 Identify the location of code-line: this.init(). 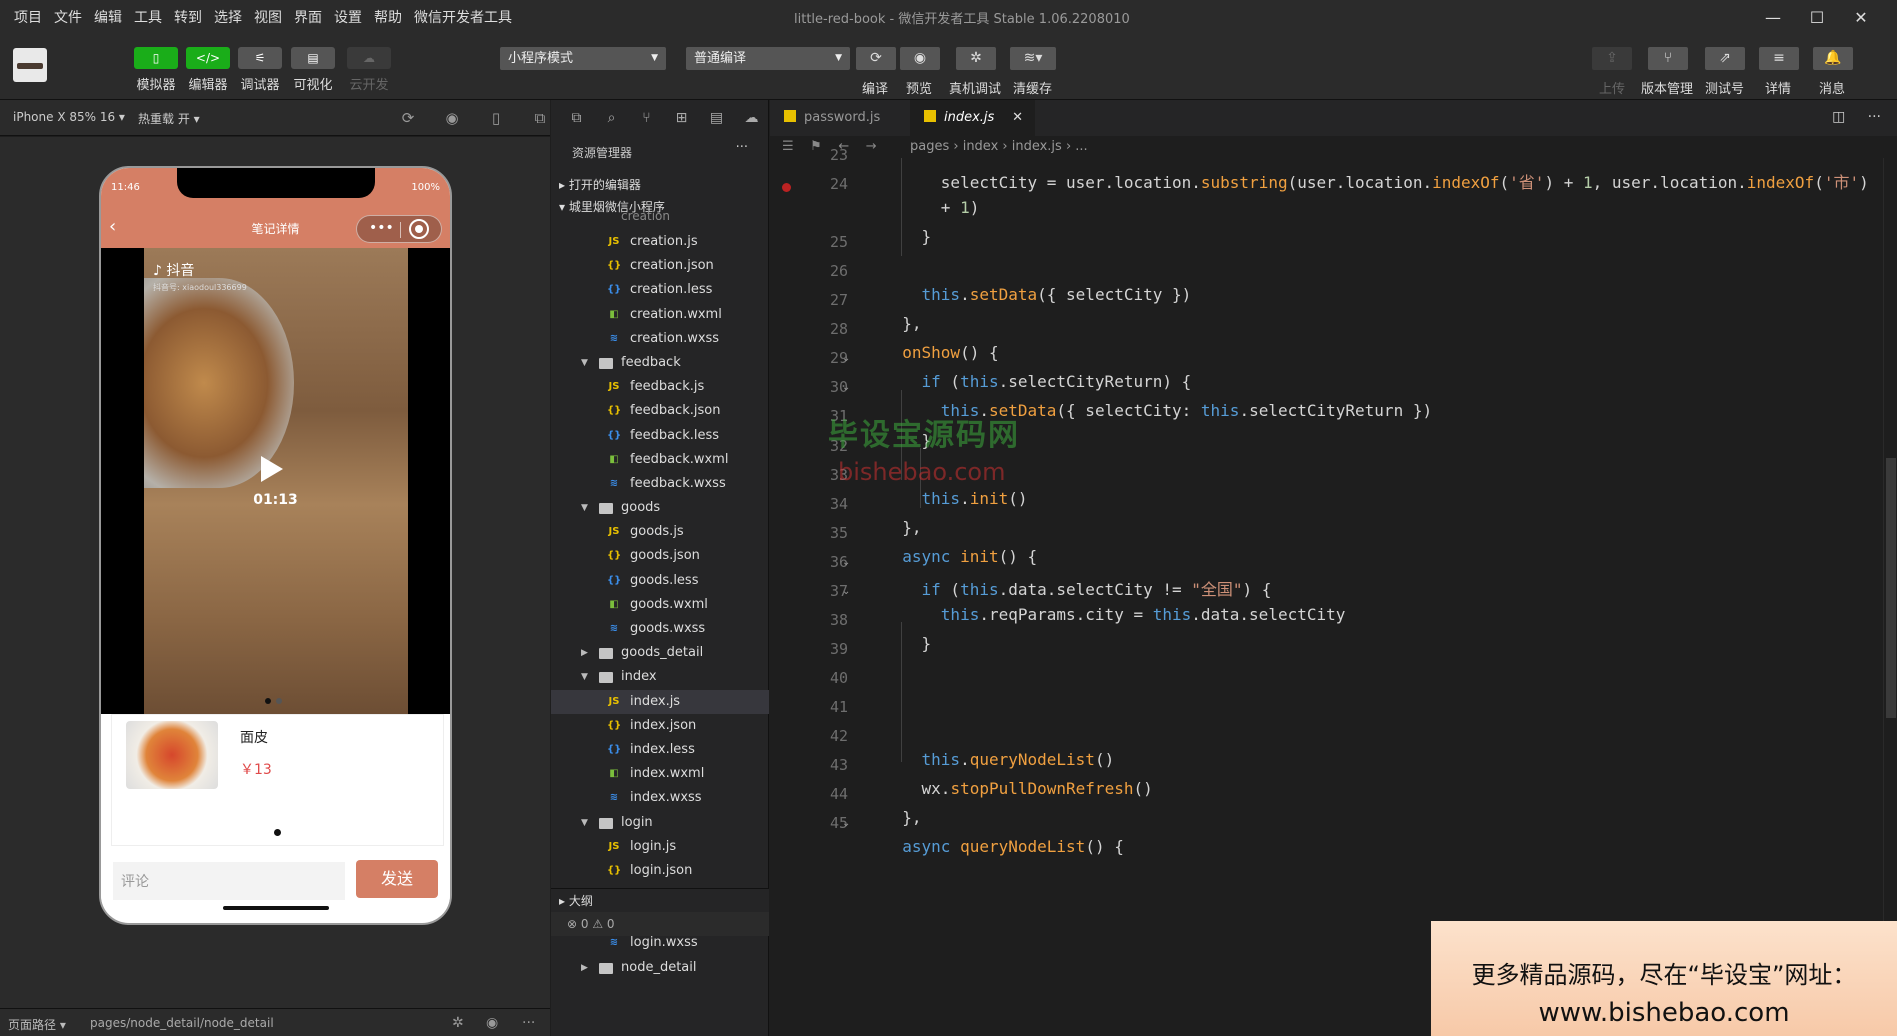
(955, 498).